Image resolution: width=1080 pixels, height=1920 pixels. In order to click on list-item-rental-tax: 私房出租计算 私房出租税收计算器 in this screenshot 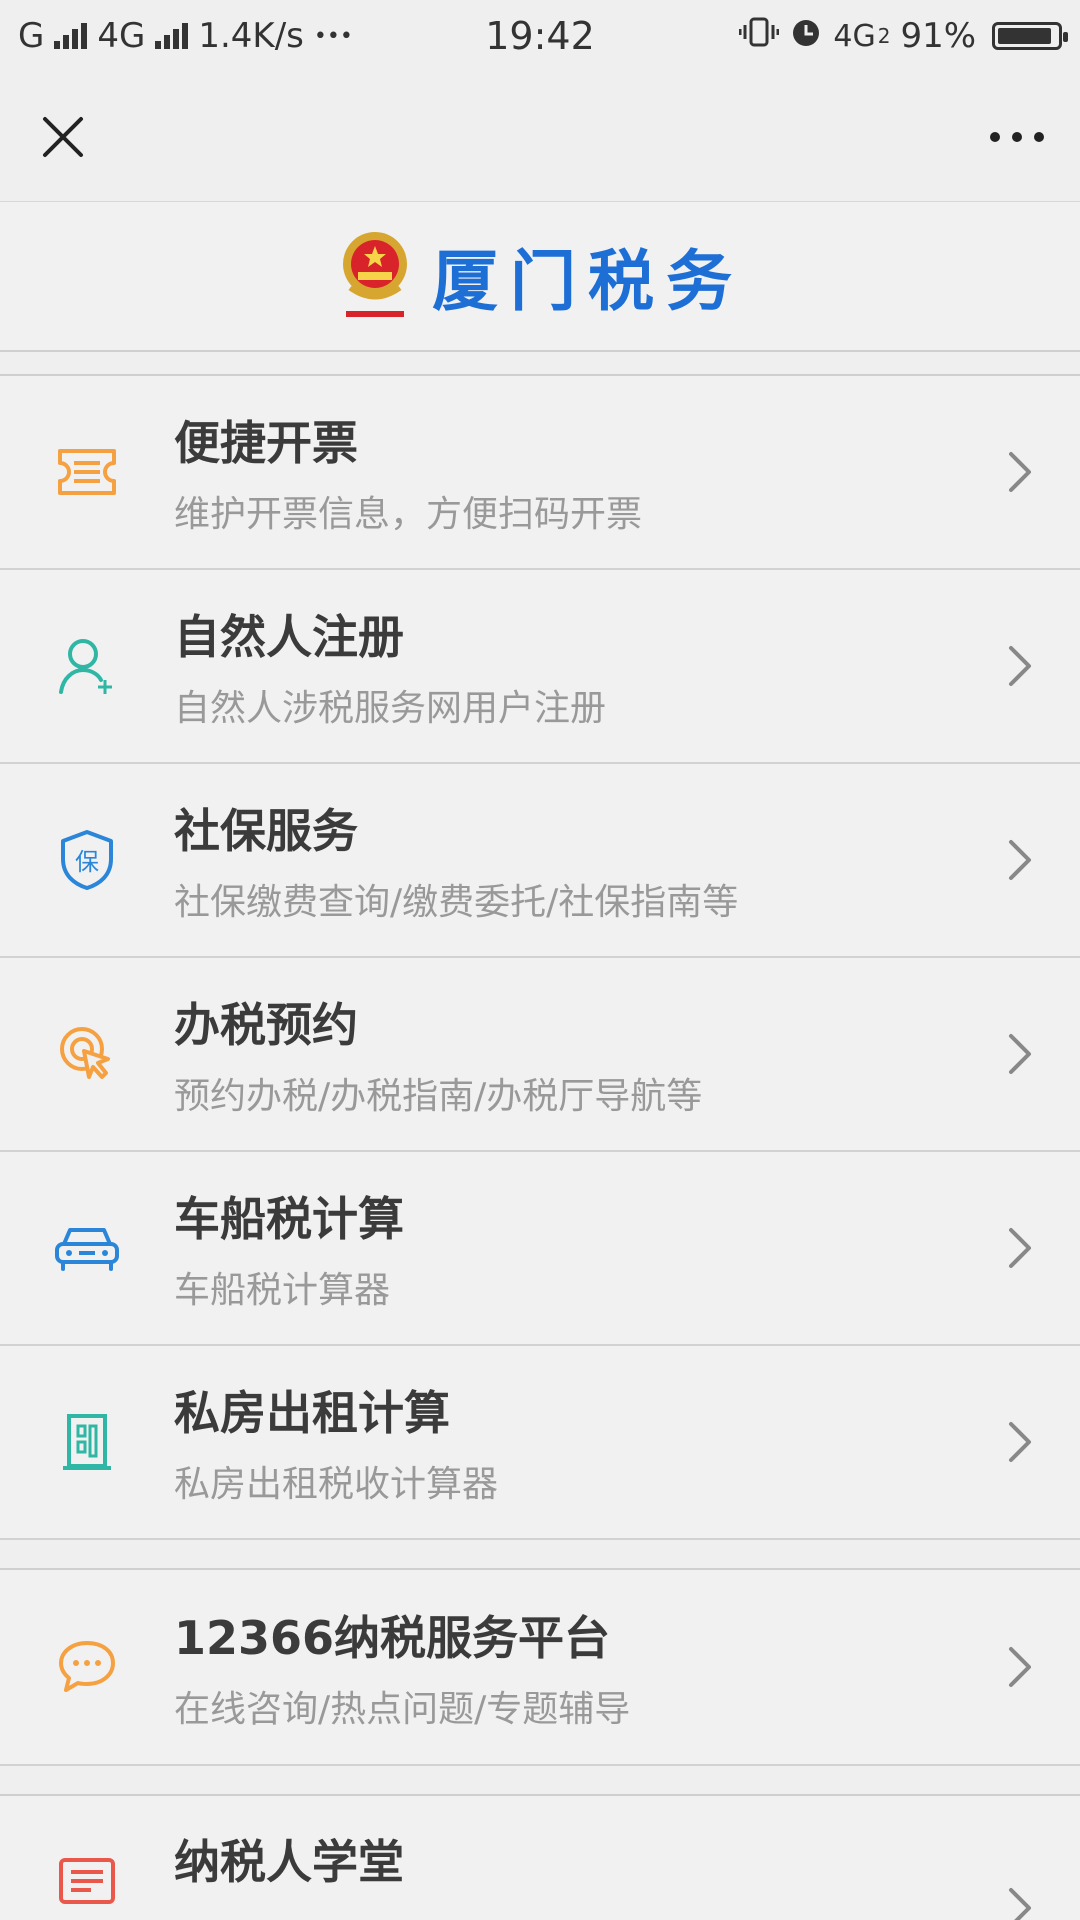, I will do `click(540, 1443)`.